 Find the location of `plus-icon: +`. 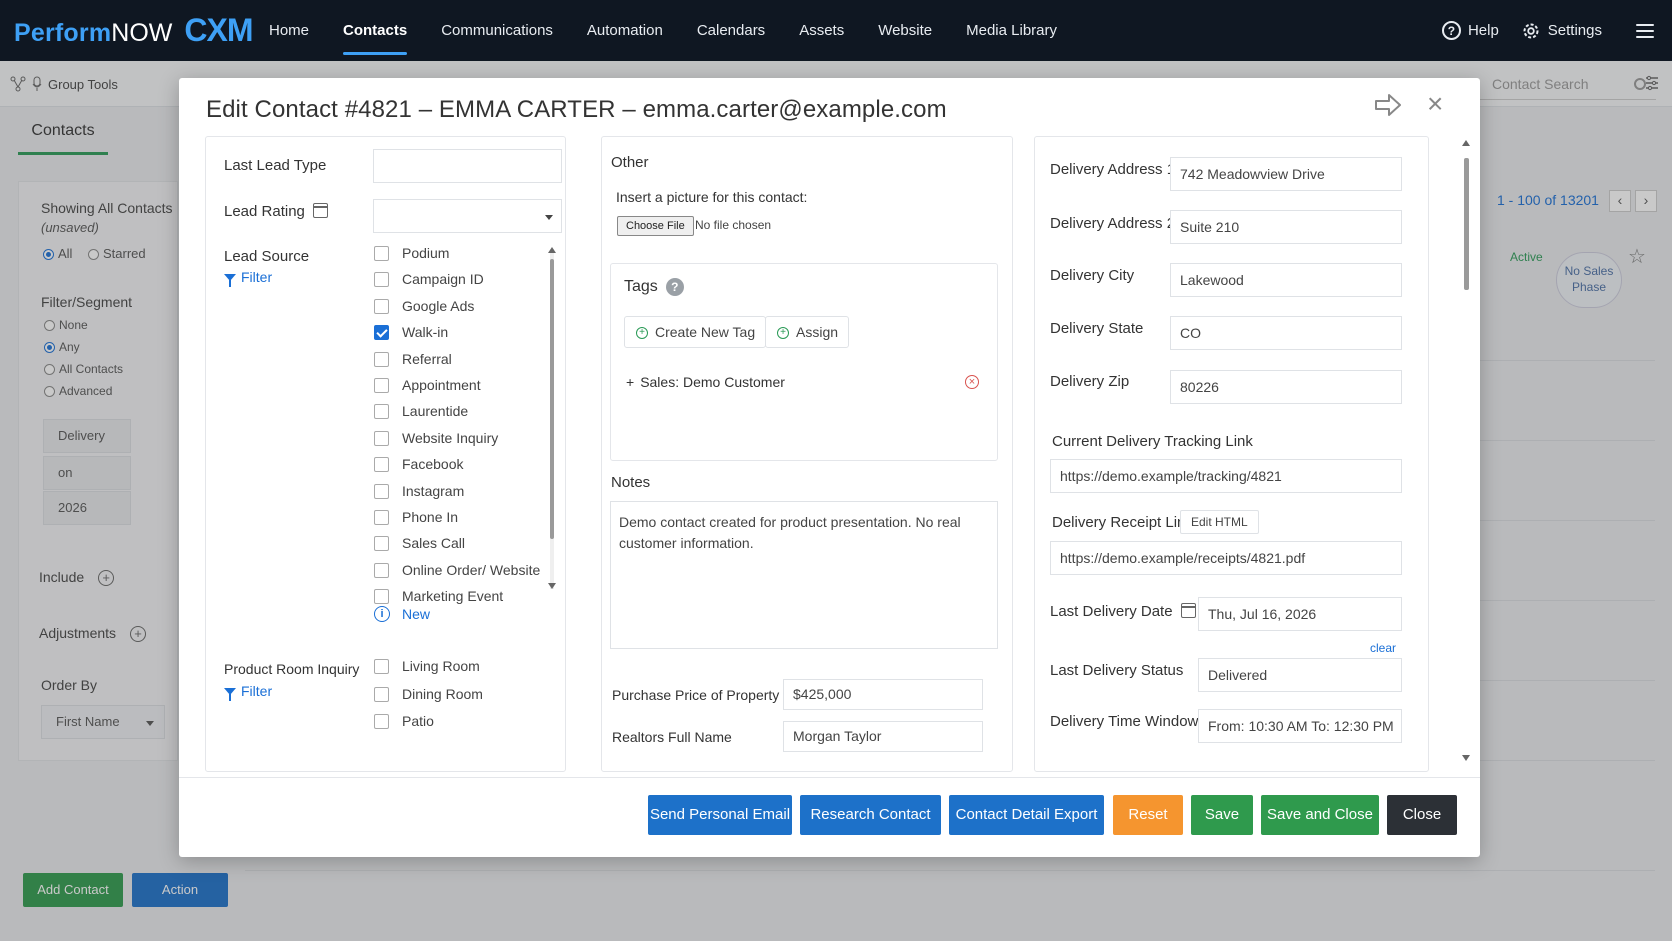

plus-icon: + is located at coordinates (630, 382).